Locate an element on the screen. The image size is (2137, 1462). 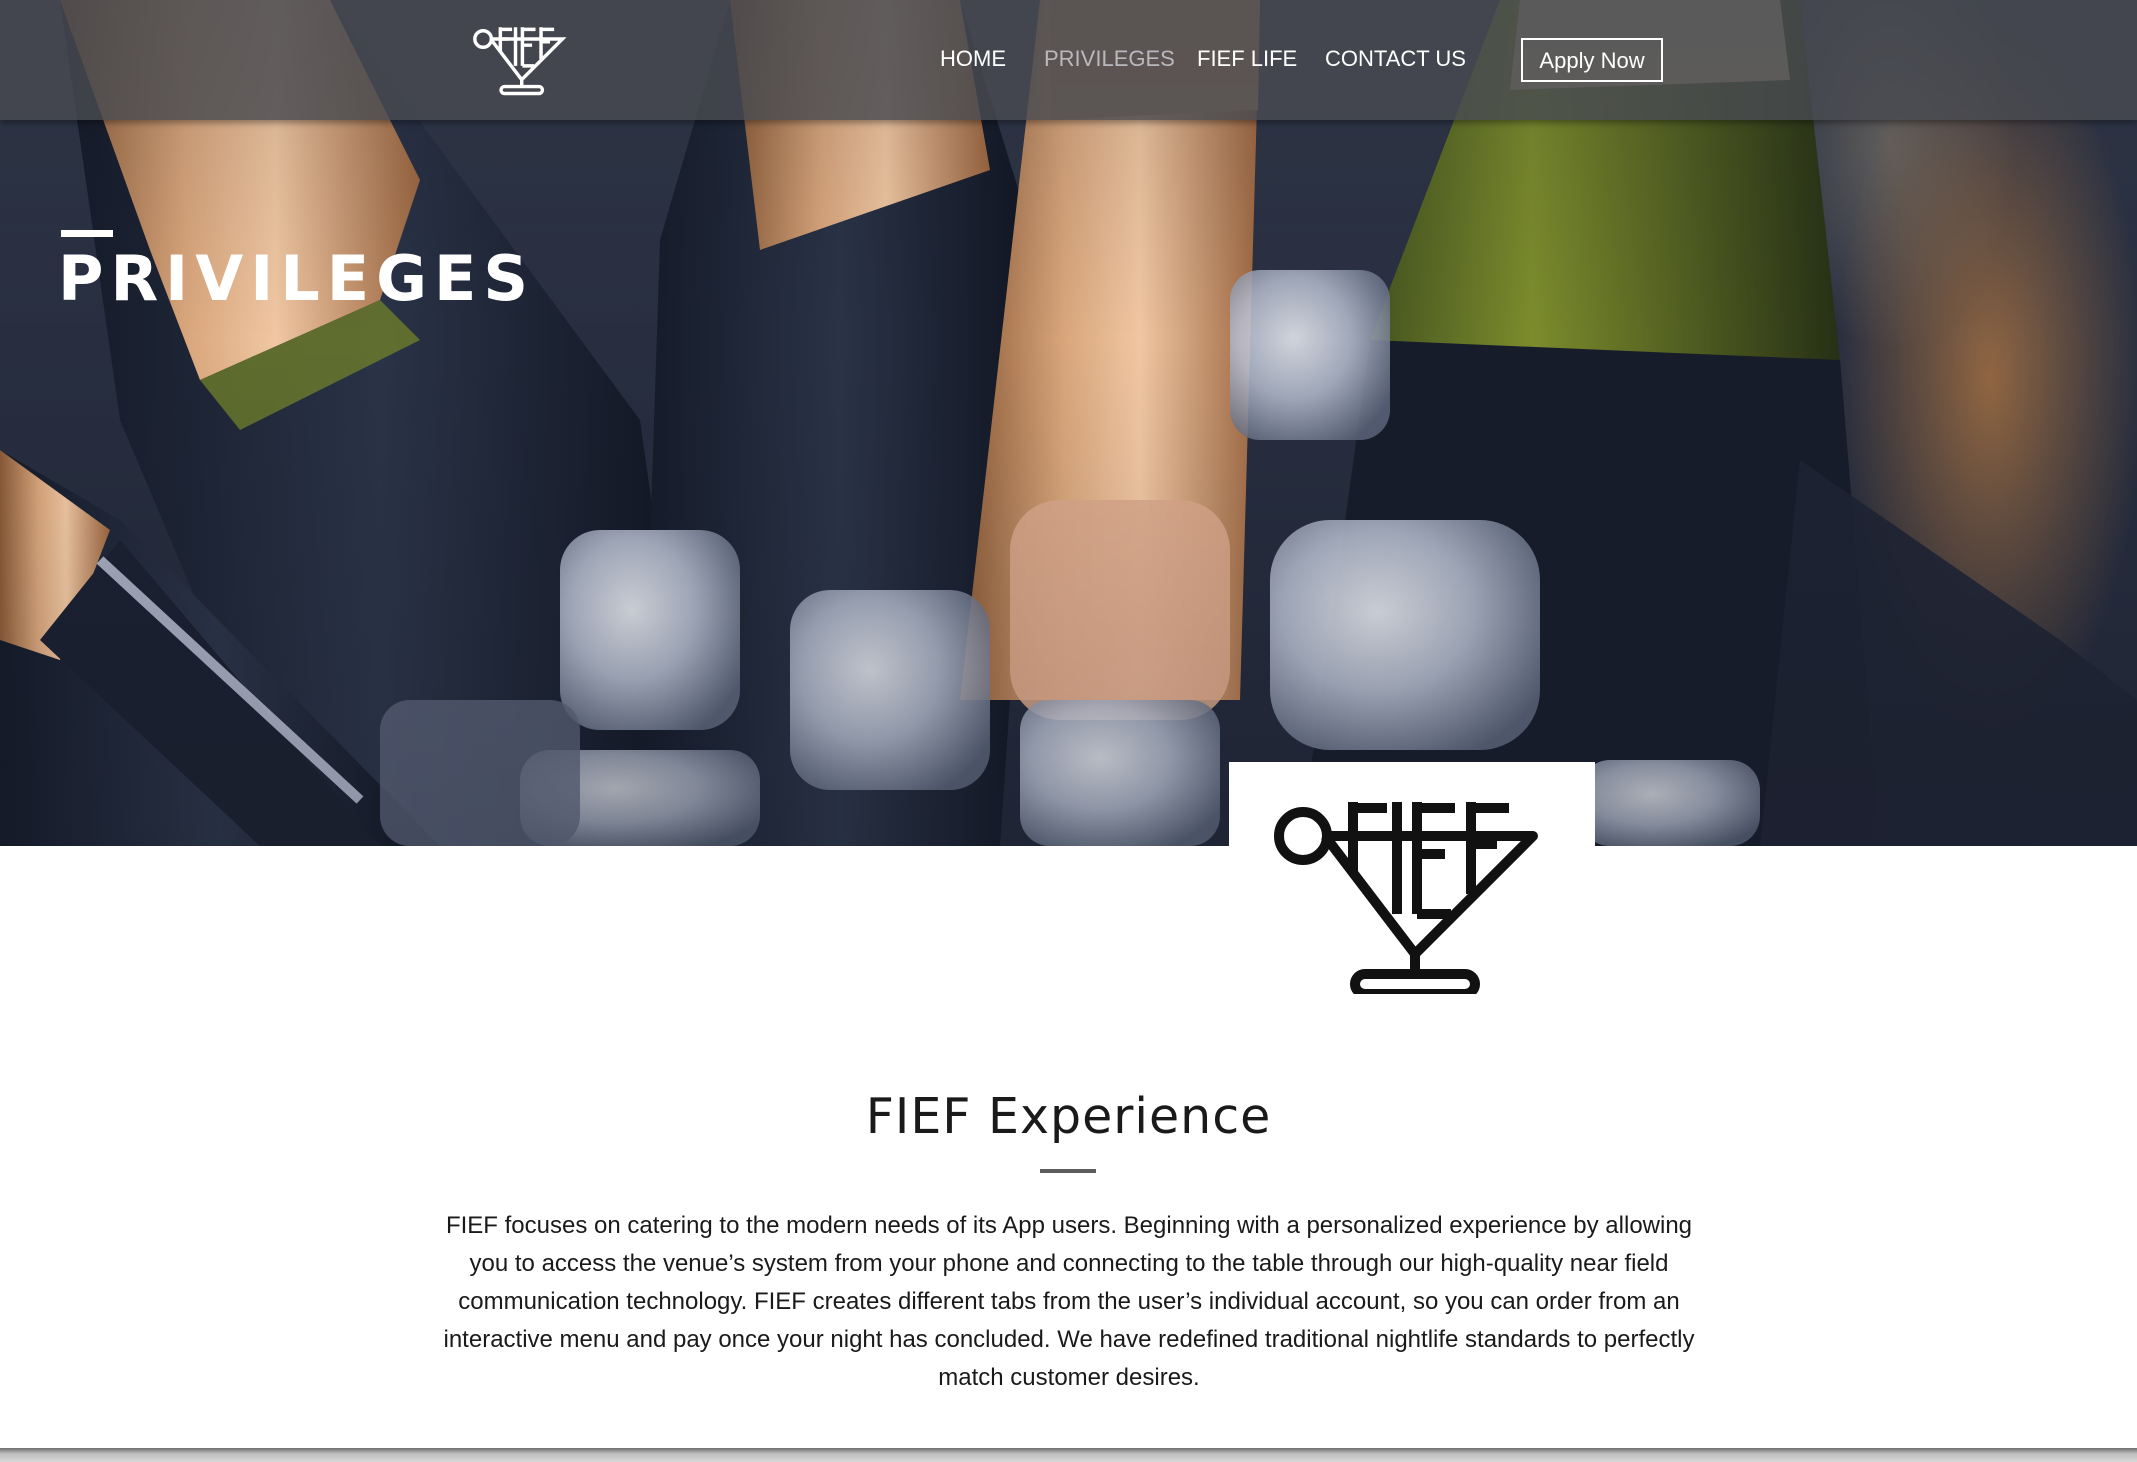
nav-home: HOME is located at coordinates (973, 59).